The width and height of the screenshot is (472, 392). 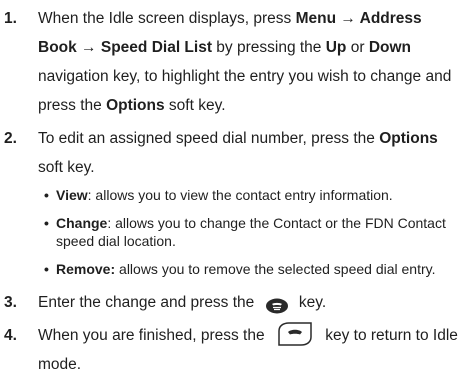 I want to click on step-text: When the Idle screen displays, press, so click(x=167, y=18).